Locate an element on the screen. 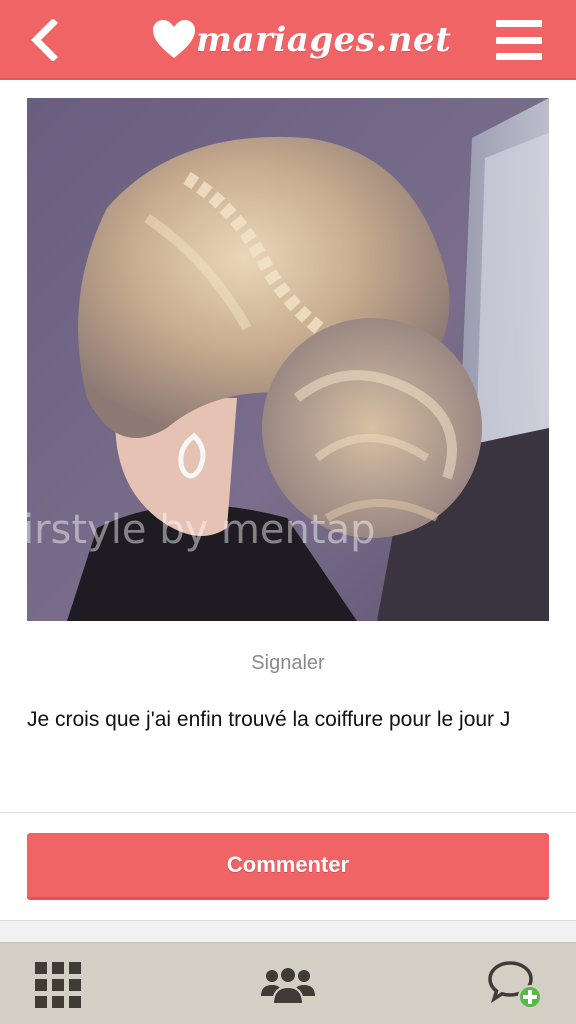 Image resolution: width=576 pixels, height=1024 pixels. top-bar: mariages.net is located at coordinates (288, 40).